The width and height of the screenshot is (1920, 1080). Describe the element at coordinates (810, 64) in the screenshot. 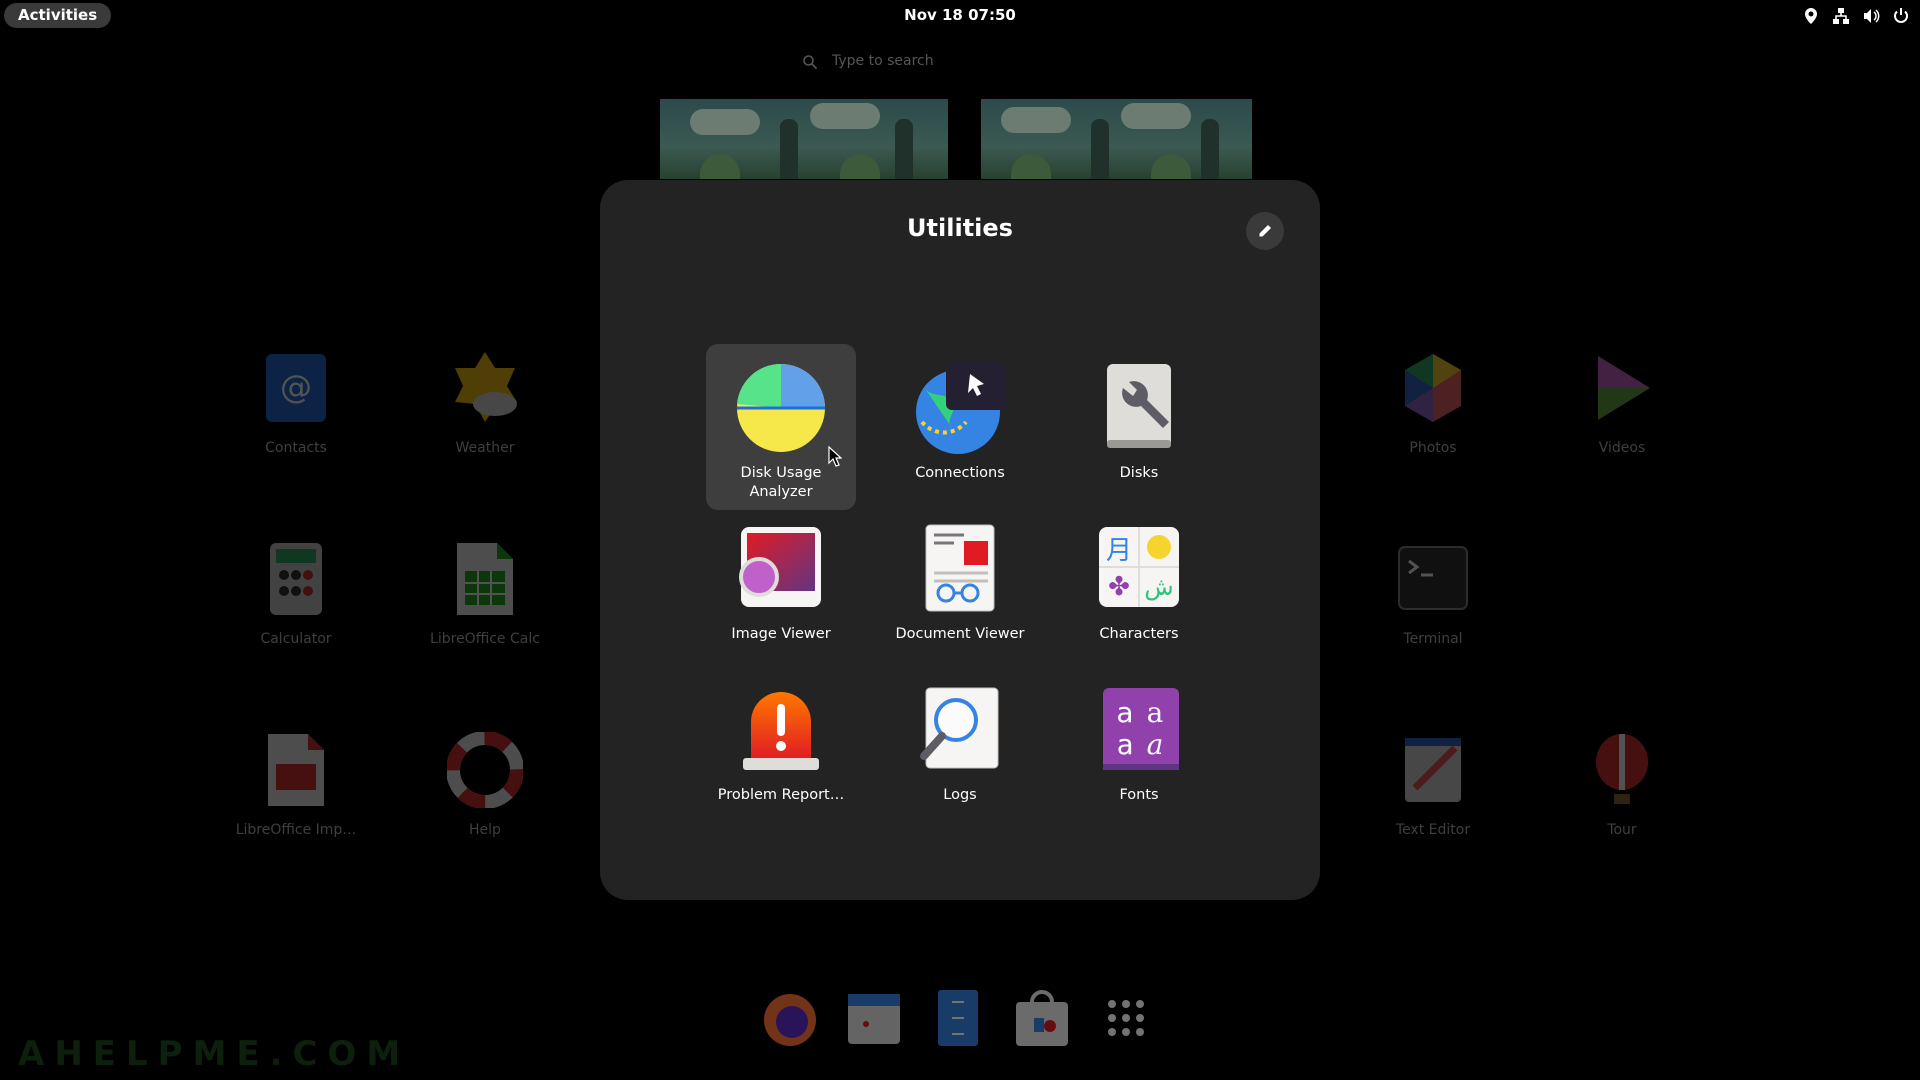

I see `search-icon` at that location.